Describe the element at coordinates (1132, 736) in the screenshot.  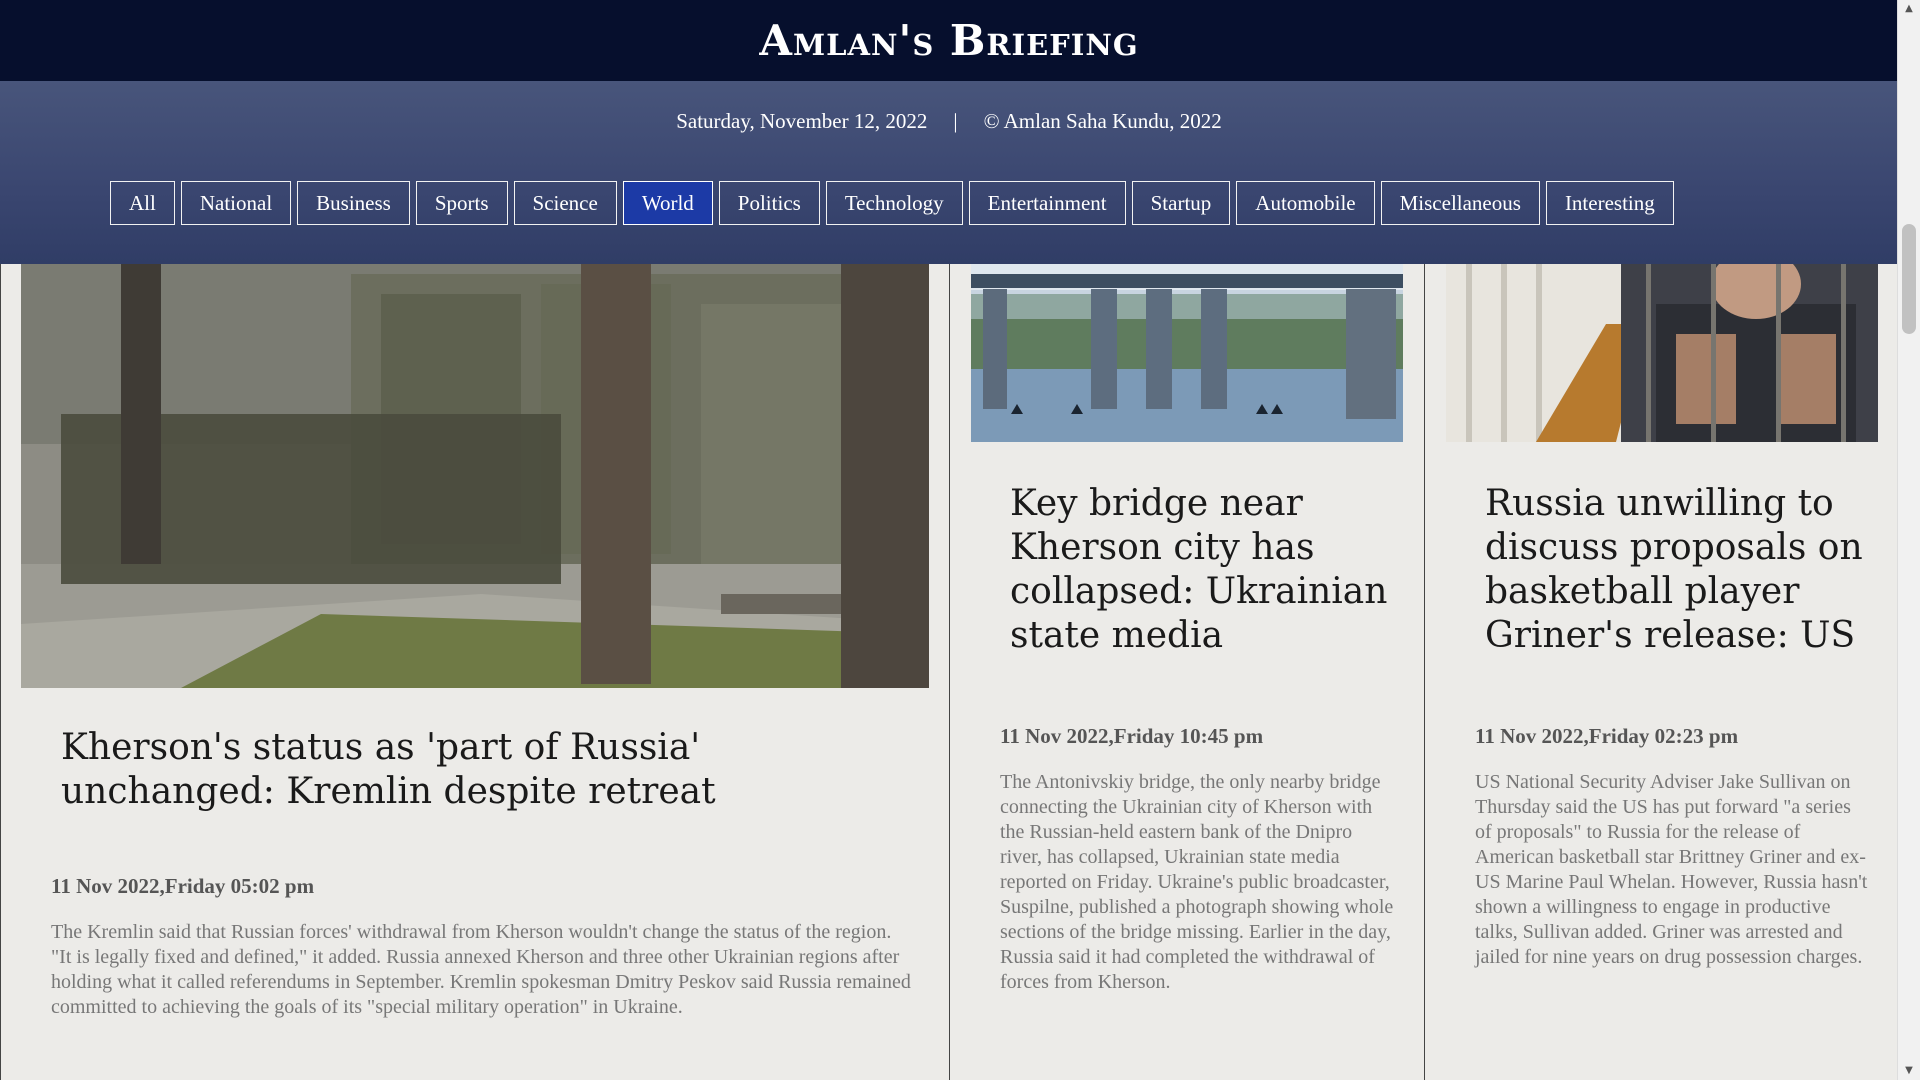
I see `article-datetime: 11 Nov 2022,Friday 10:45 pm` at that location.